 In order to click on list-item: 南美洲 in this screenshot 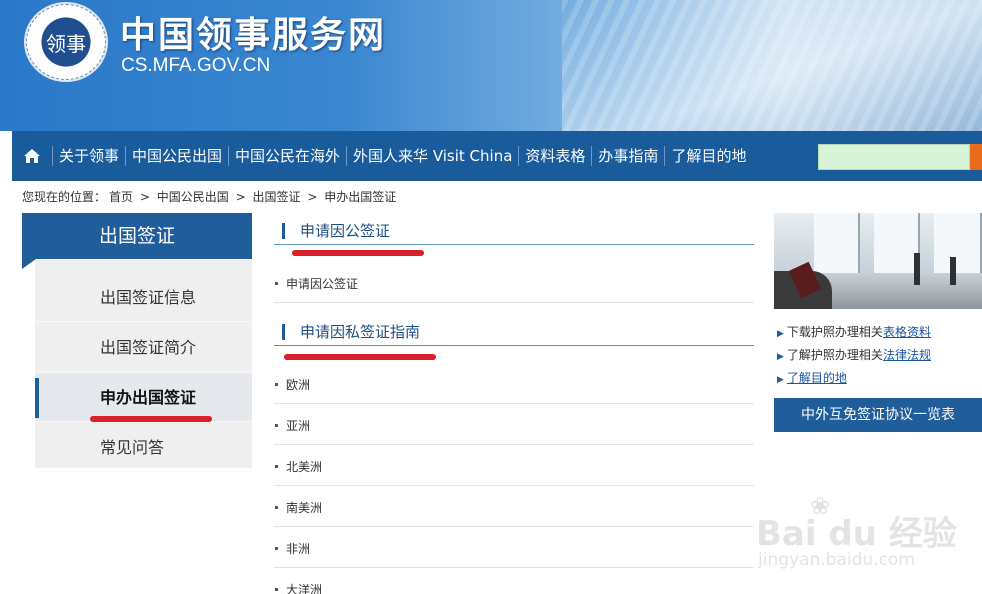, I will do `click(514, 506)`.